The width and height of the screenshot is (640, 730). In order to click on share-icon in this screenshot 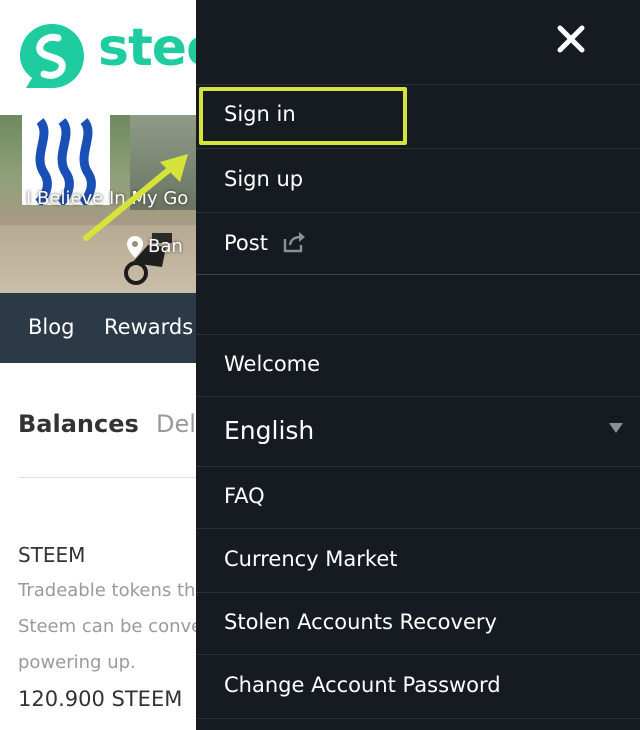, I will do `click(294, 242)`.